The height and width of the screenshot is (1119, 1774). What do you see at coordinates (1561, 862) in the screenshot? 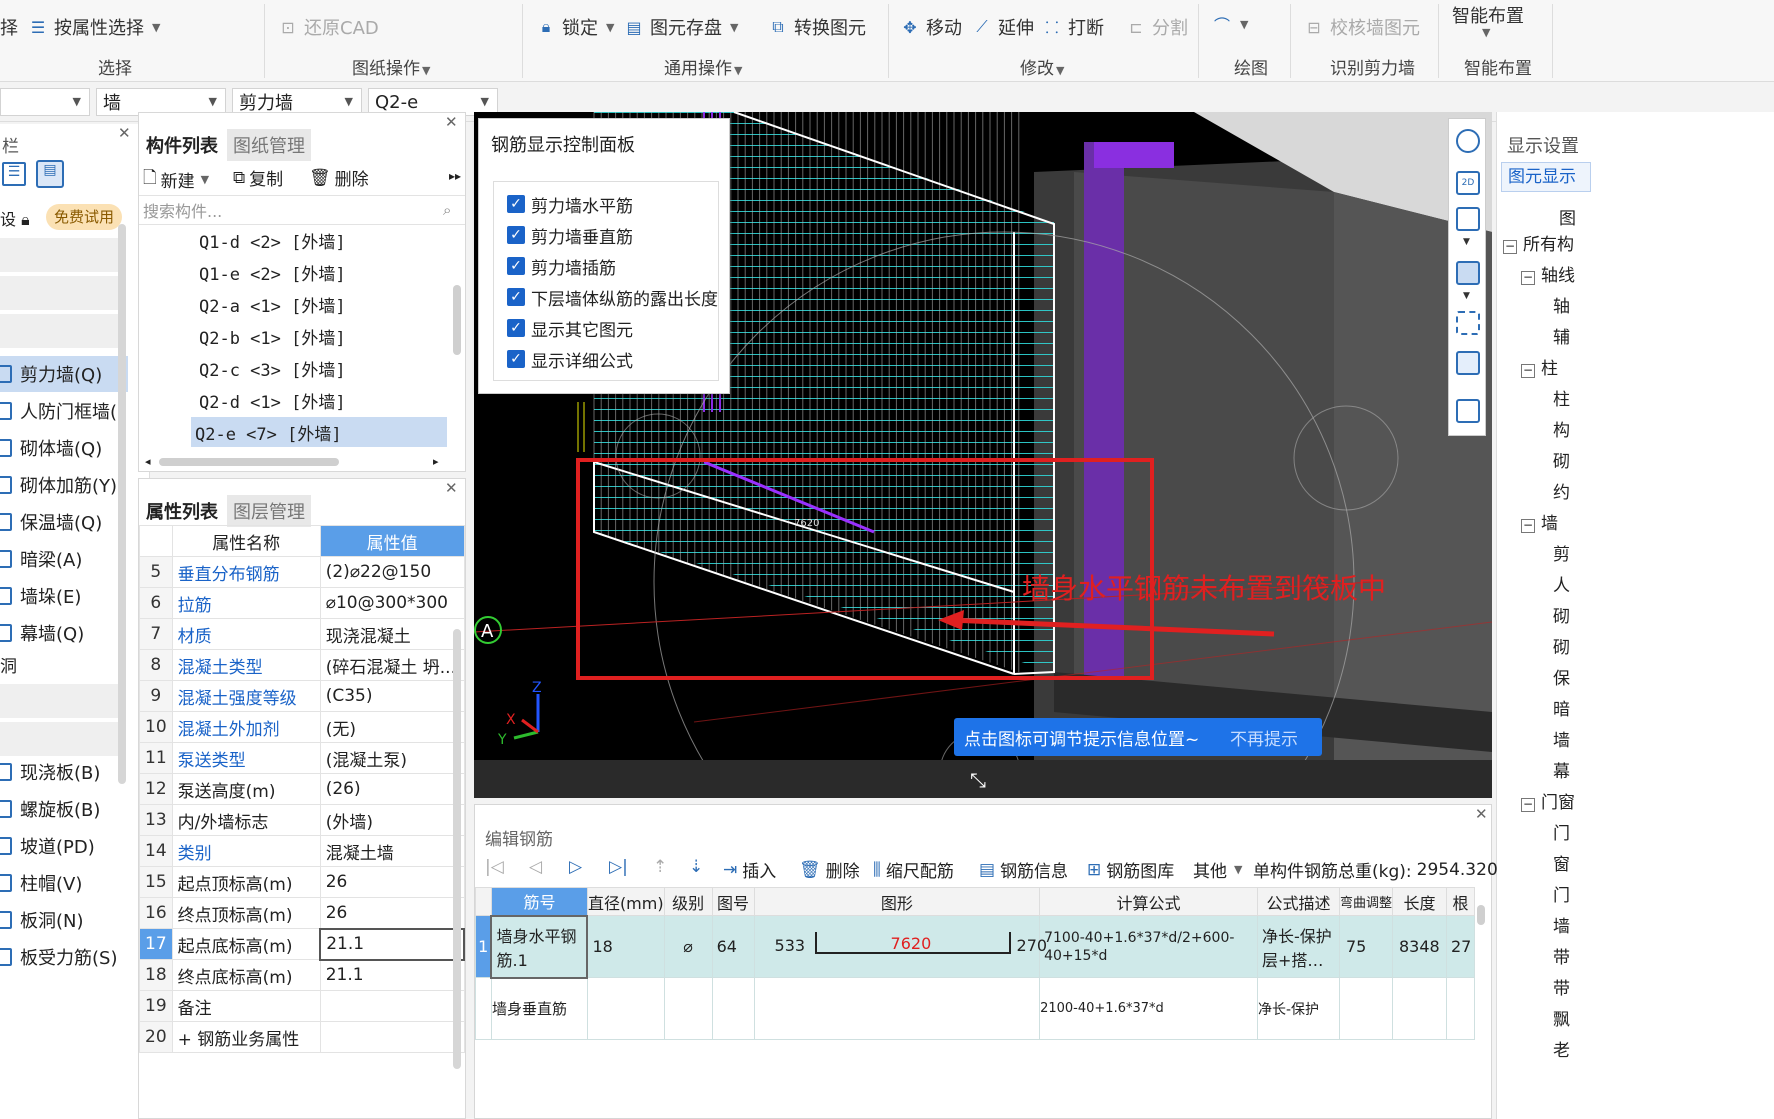
I see `tree-node: 窗` at bounding box center [1561, 862].